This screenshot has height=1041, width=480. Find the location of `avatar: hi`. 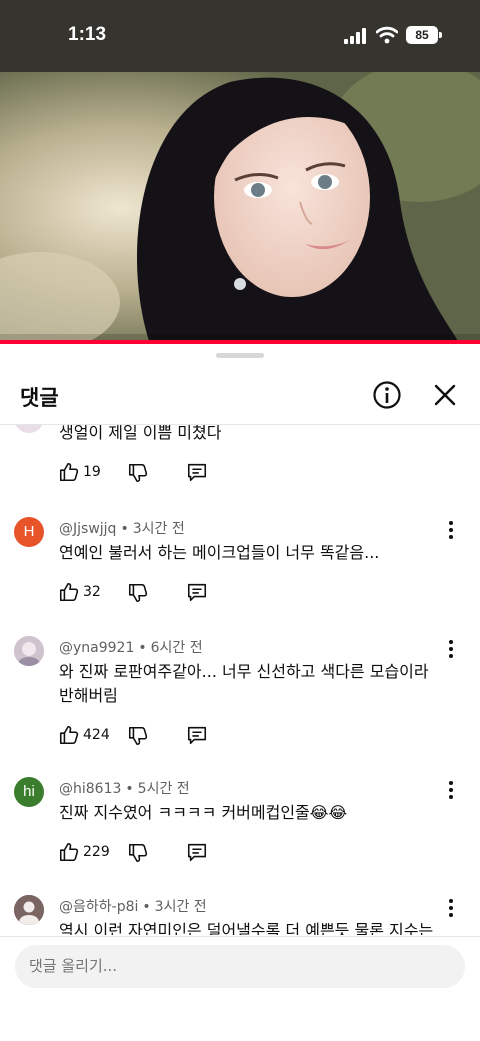

avatar: hi is located at coordinates (29, 792).